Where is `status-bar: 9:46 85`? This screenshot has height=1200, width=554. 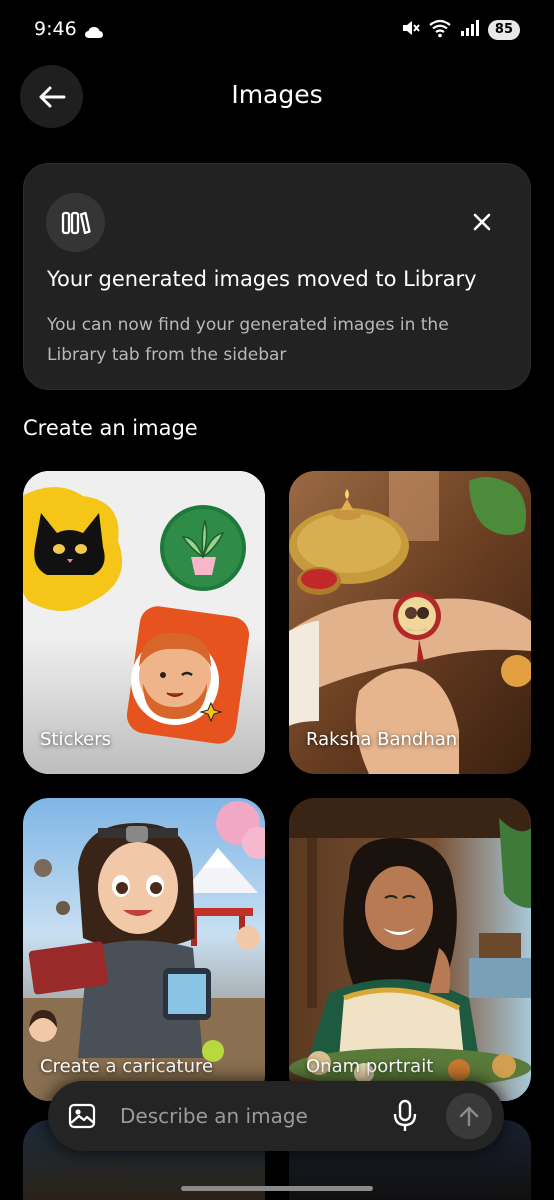 status-bar: 9:46 85 is located at coordinates (277, 29).